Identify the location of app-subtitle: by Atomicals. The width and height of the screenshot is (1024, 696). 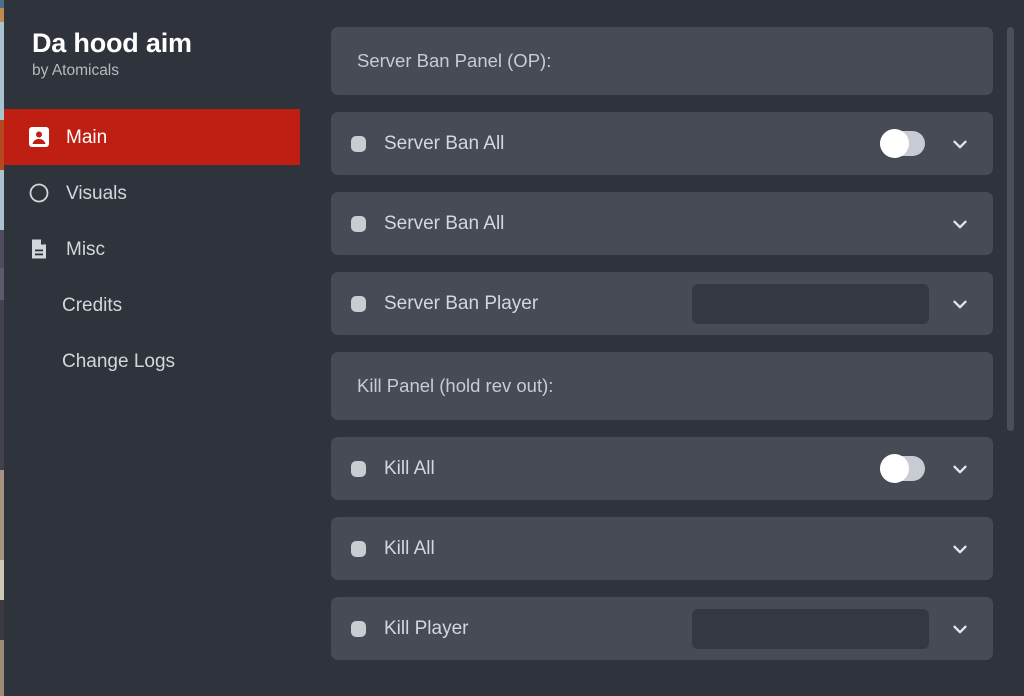
(76, 71).